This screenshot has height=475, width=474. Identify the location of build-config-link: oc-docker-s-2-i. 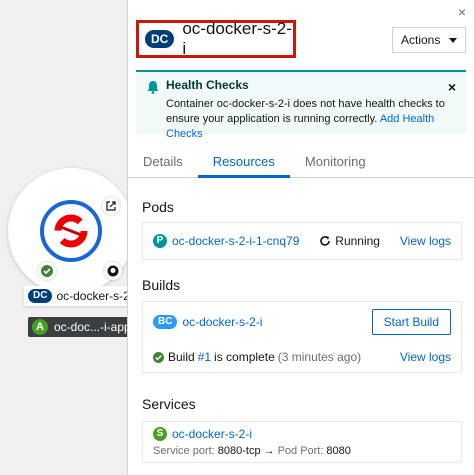
(222, 322).